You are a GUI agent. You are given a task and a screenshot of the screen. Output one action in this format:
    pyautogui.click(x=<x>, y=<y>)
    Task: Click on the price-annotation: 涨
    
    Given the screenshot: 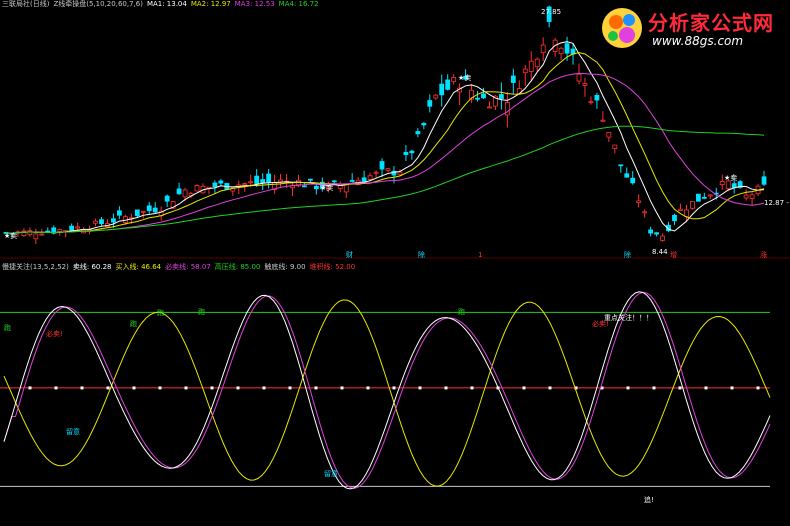 What is the action you would take?
    pyautogui.click(x=763, y=254)
    